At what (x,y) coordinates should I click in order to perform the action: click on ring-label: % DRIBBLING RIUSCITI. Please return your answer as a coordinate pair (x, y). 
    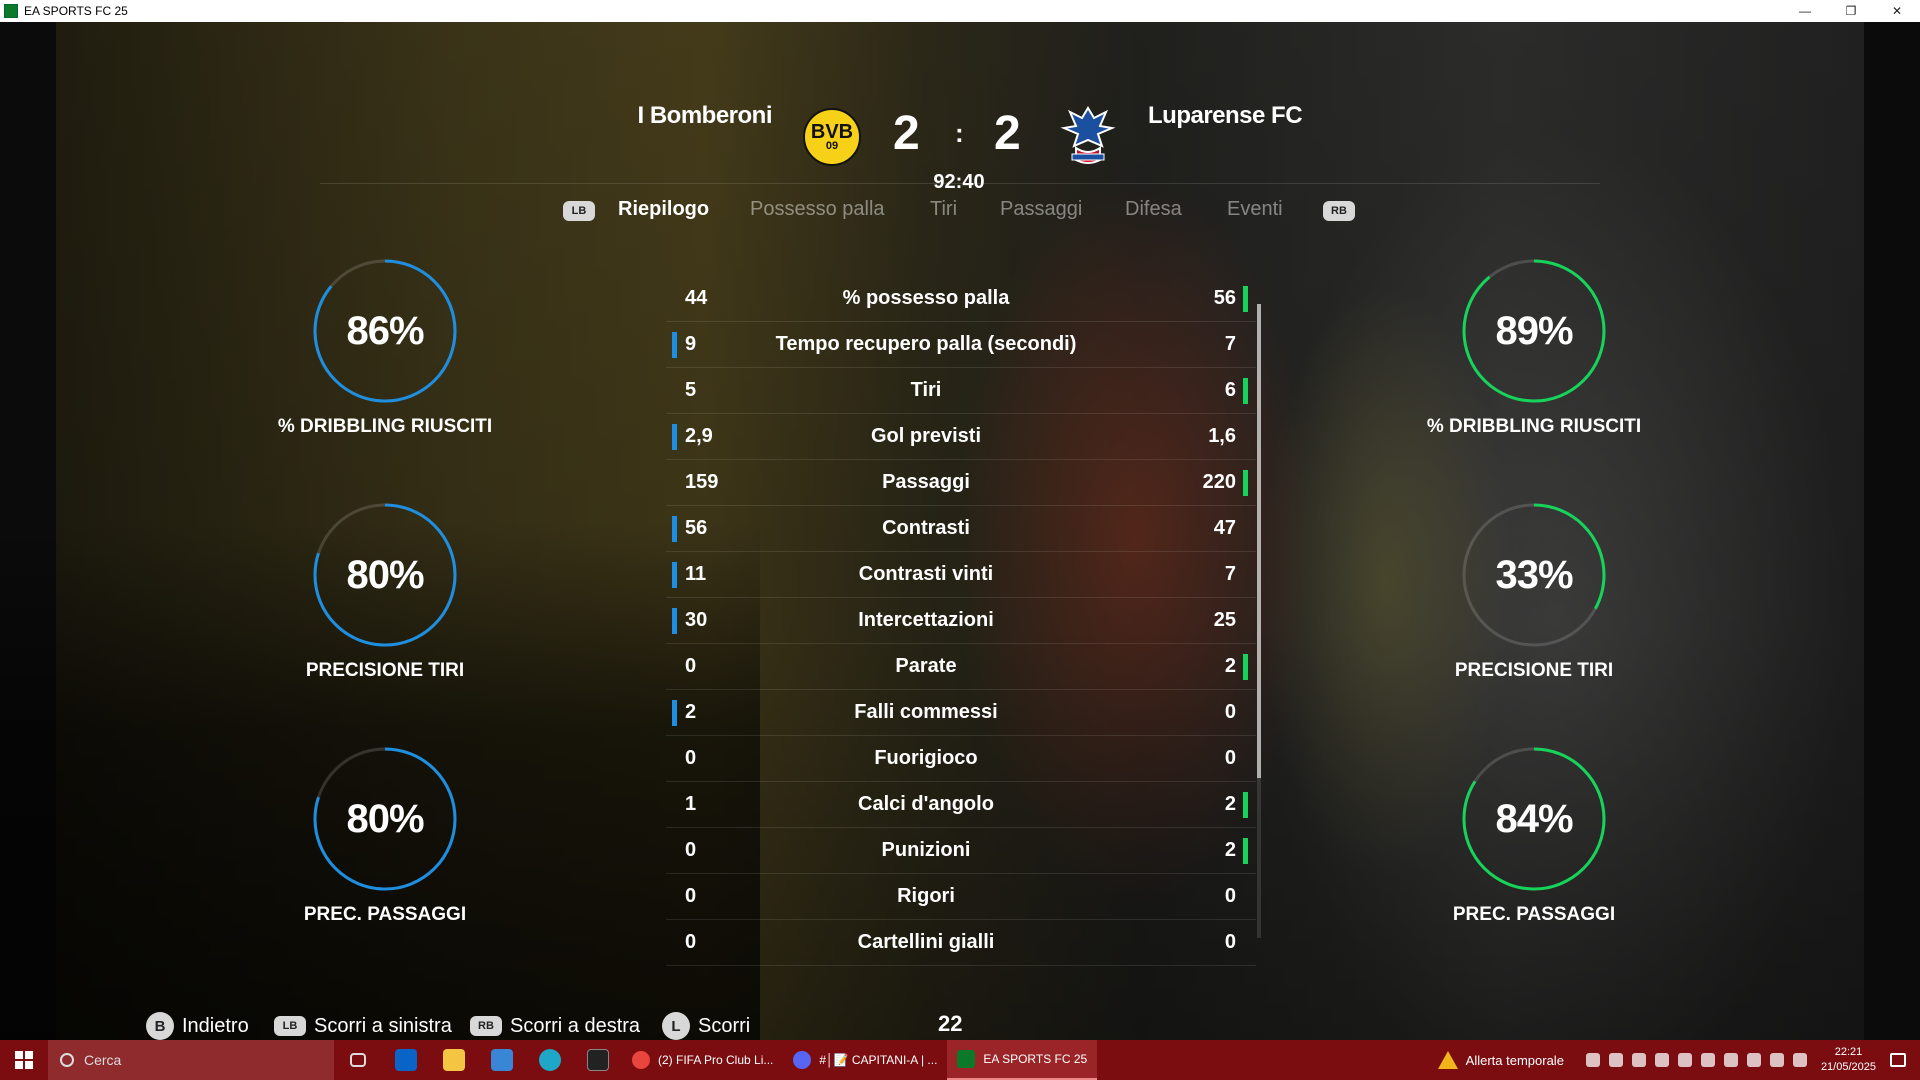
    Looking at the image, I should click on (1534, 426).